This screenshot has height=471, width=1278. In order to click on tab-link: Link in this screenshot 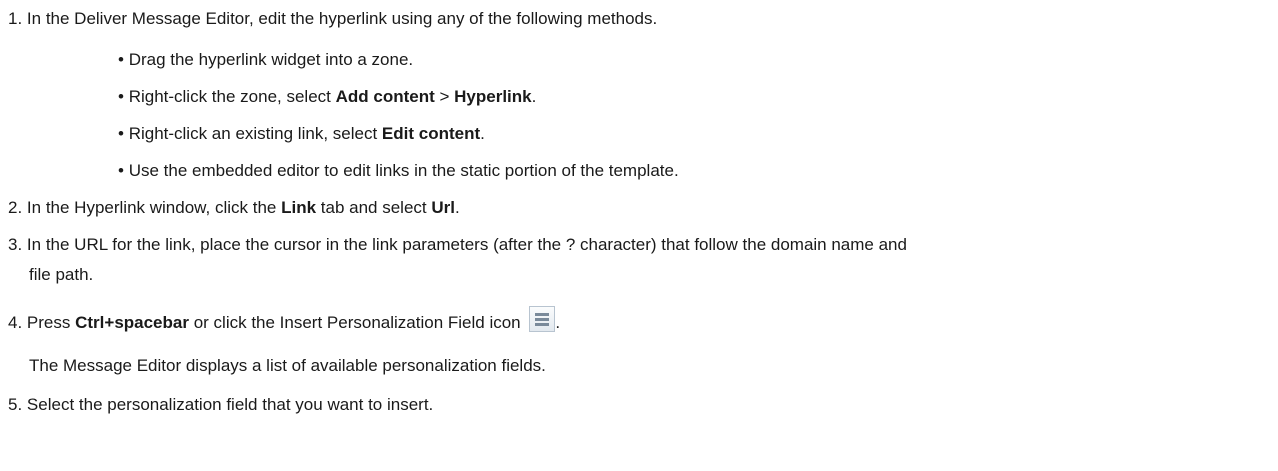, I will do `click(299, 207)`.